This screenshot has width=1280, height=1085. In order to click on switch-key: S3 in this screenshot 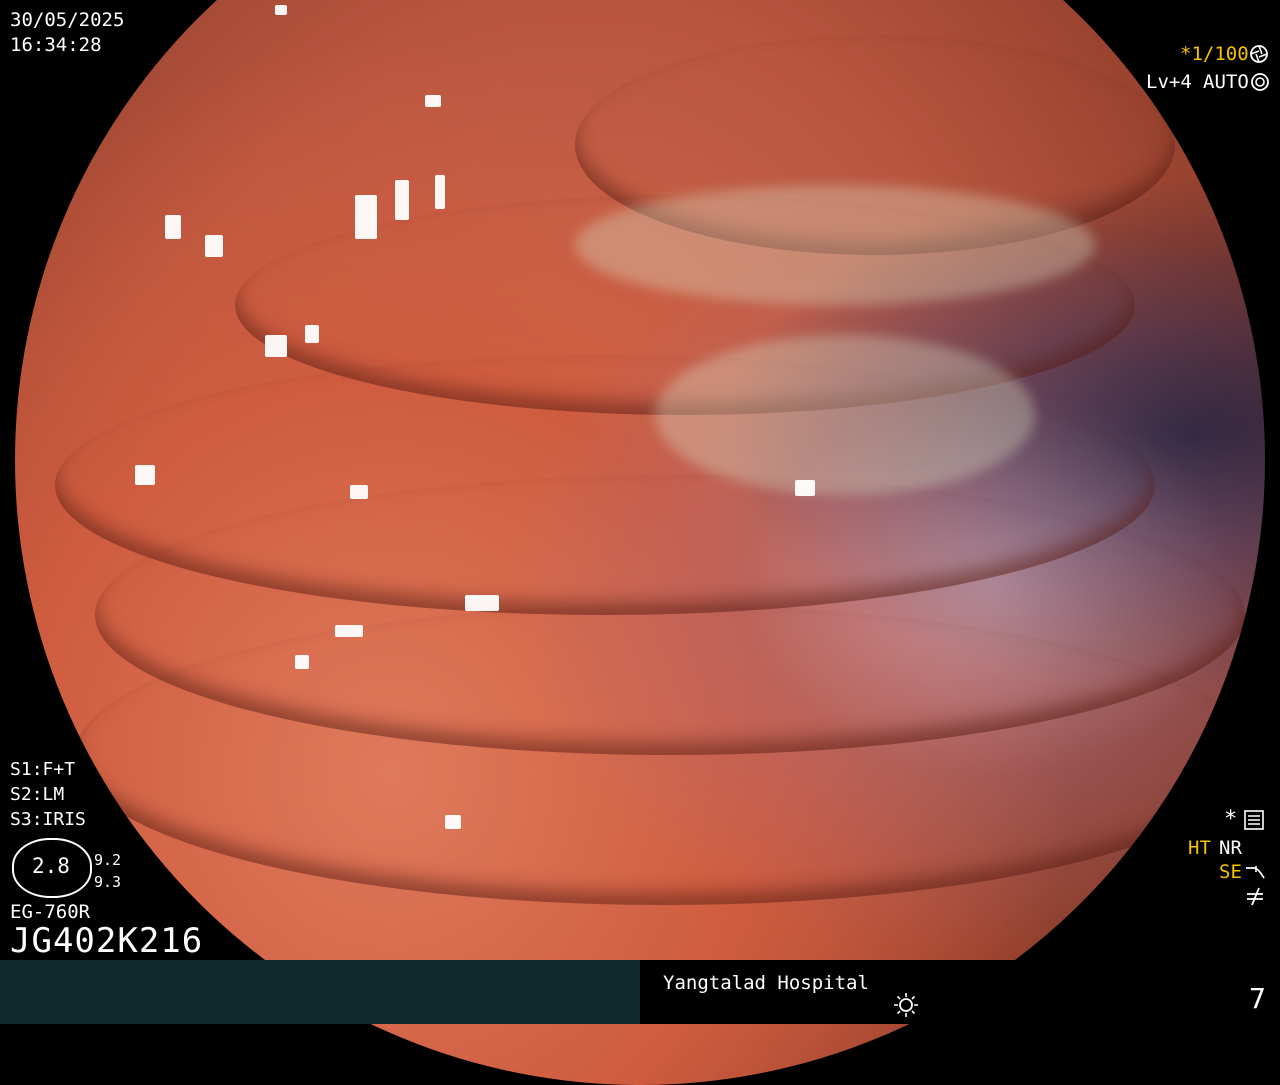, I will do `click(21, 819)`.